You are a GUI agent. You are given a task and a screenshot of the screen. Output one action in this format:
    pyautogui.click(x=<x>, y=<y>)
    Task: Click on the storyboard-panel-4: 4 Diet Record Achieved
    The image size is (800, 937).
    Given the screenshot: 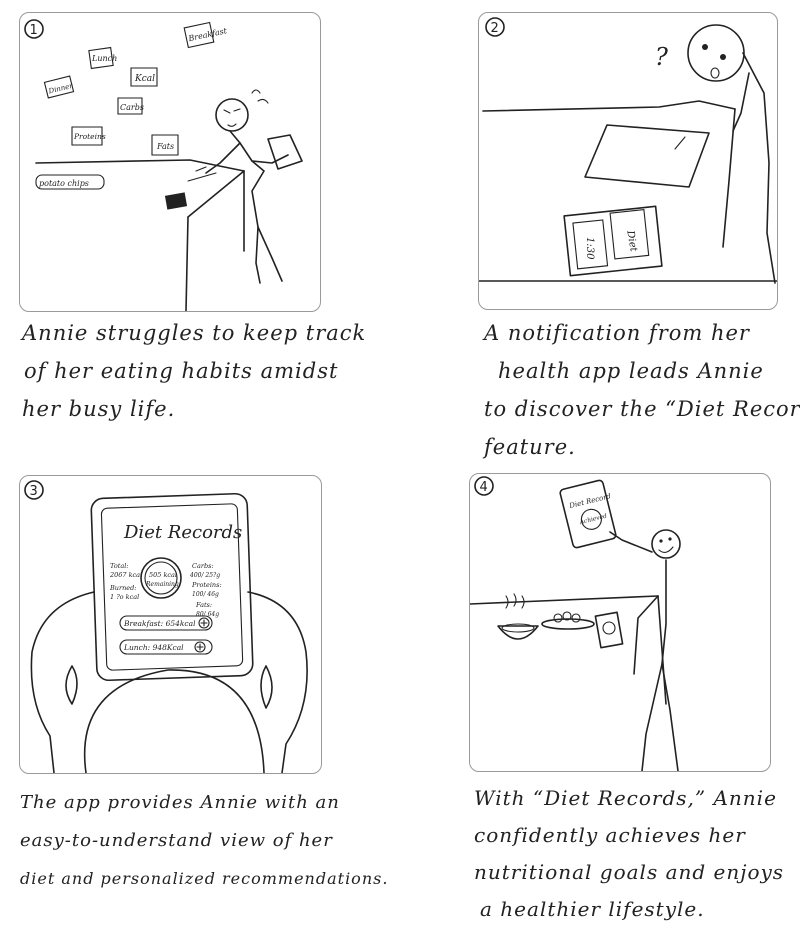 What is the action you would take?
    pyautogui.click(x=620, y=622)
    